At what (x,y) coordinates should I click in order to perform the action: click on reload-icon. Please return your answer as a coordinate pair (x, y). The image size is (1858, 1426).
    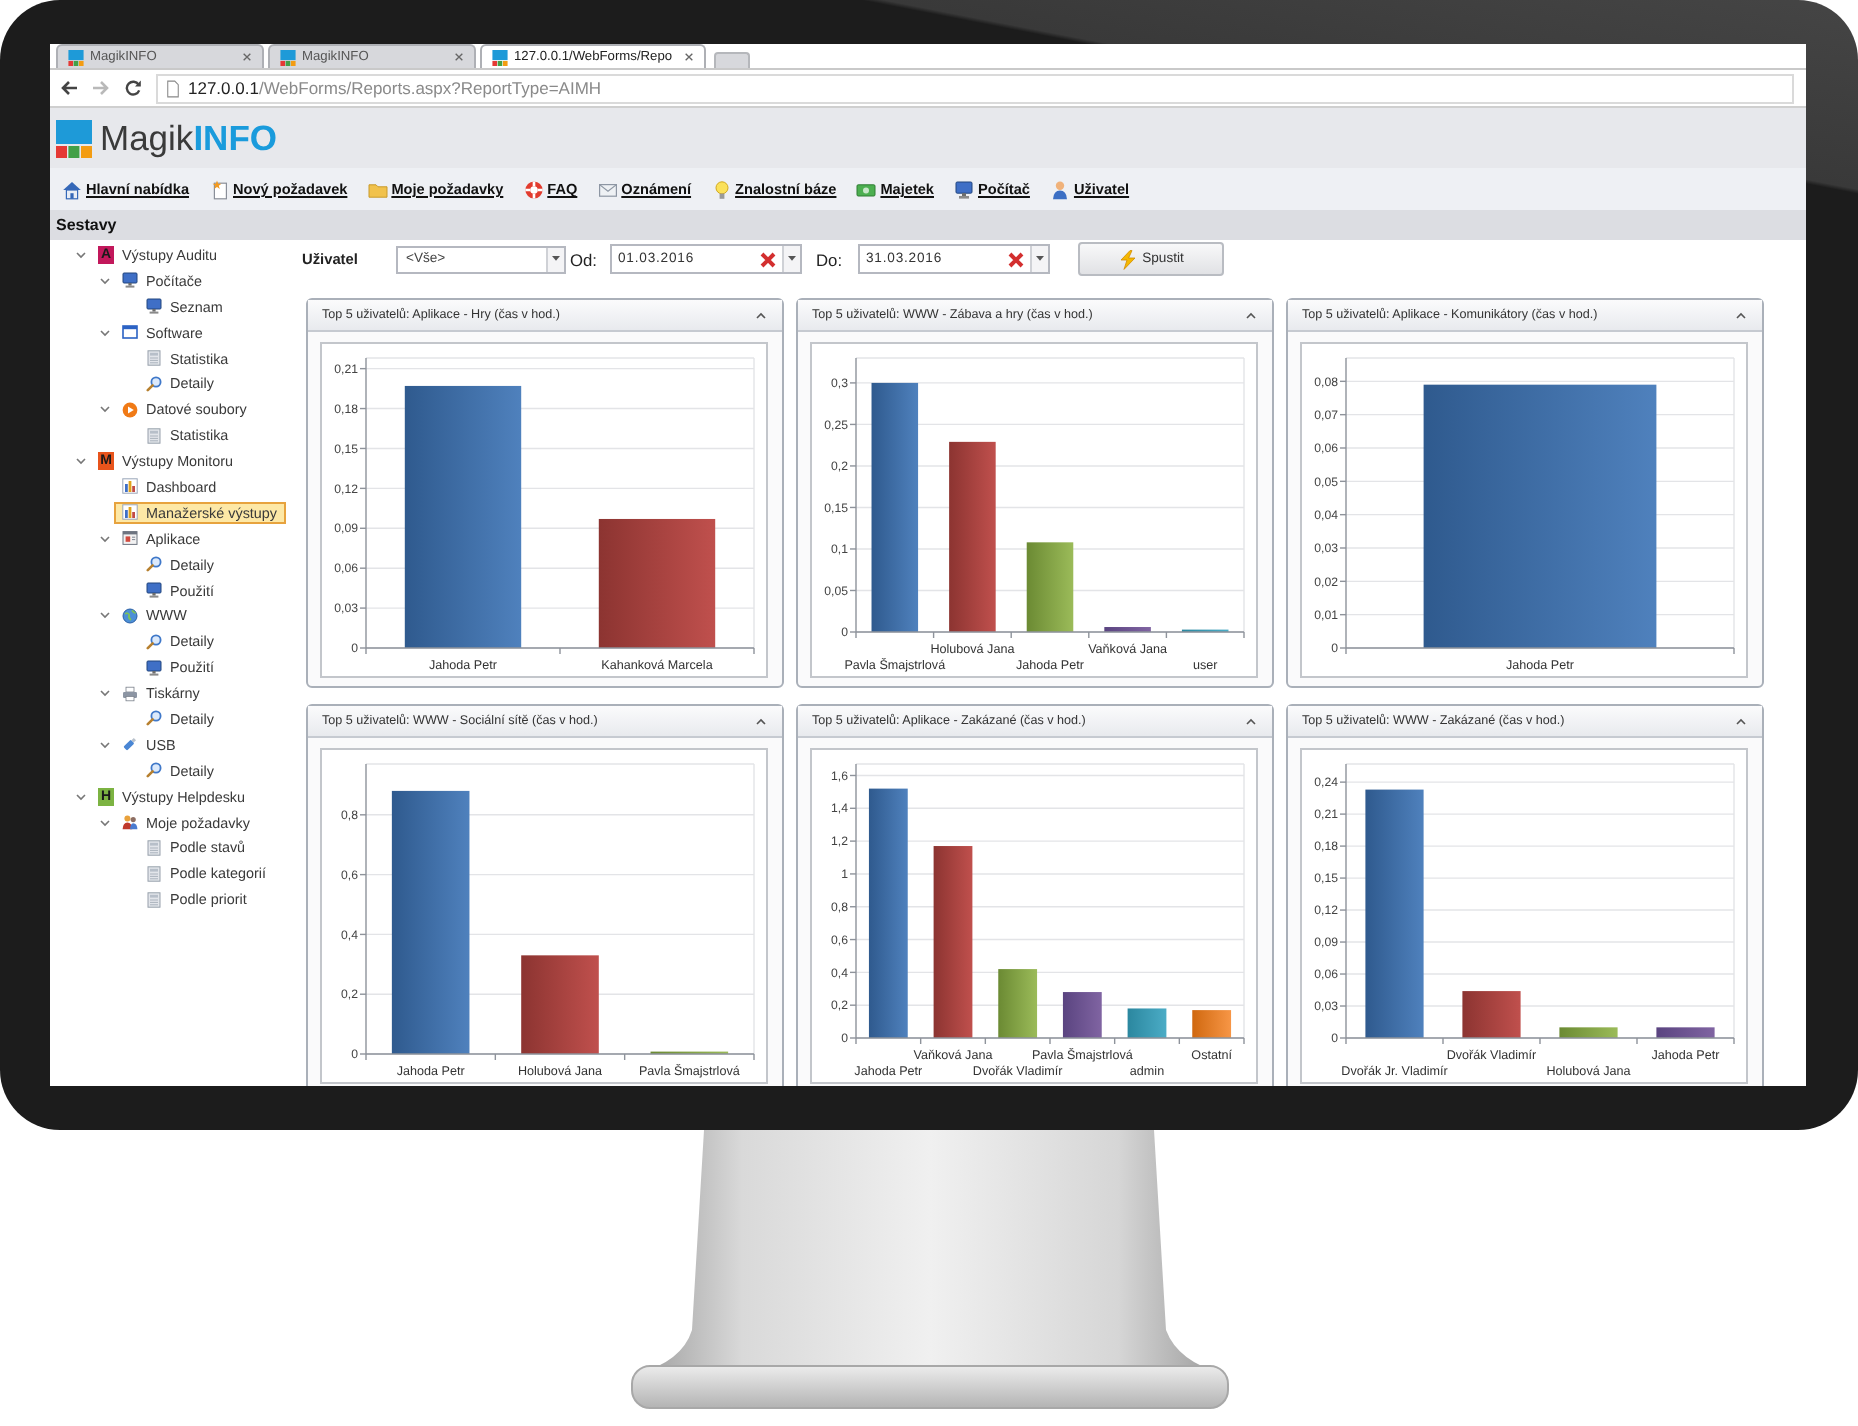
    Looking at the image, I should click on (133, 88).